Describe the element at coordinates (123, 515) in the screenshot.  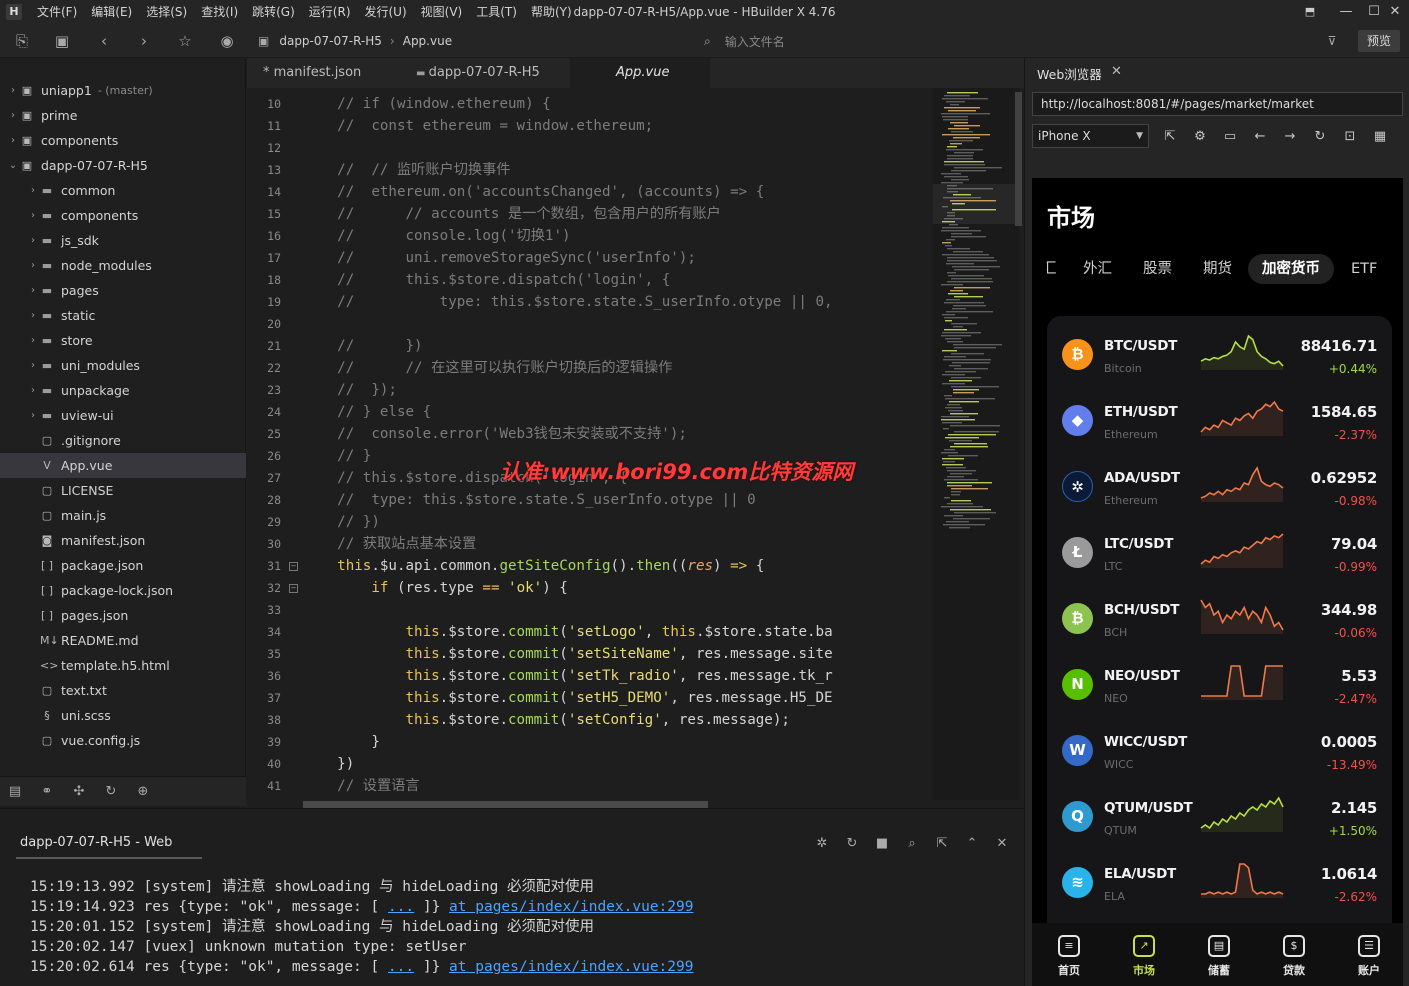
I see `tree-item-main-js: ▢ main.js` at that location.